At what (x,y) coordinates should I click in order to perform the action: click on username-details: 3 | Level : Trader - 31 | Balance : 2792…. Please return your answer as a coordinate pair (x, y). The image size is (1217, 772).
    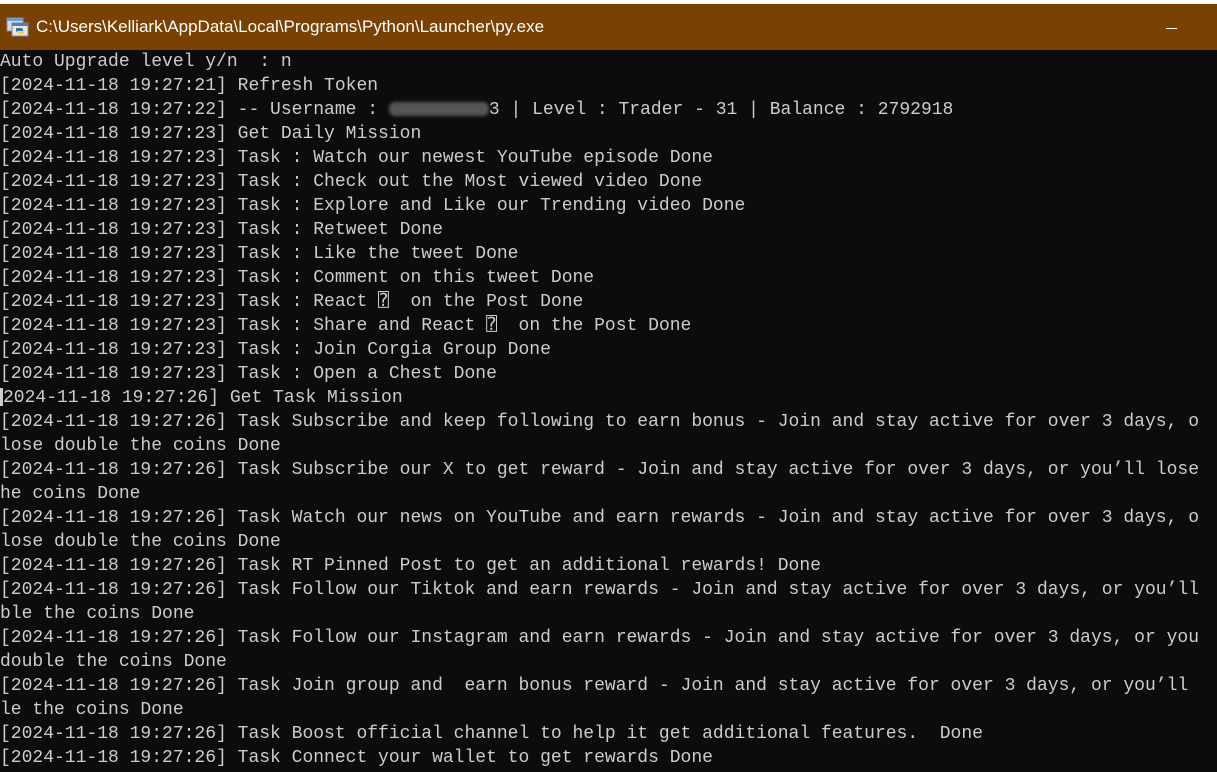
    Looking at the image, I should click on (721, 110).